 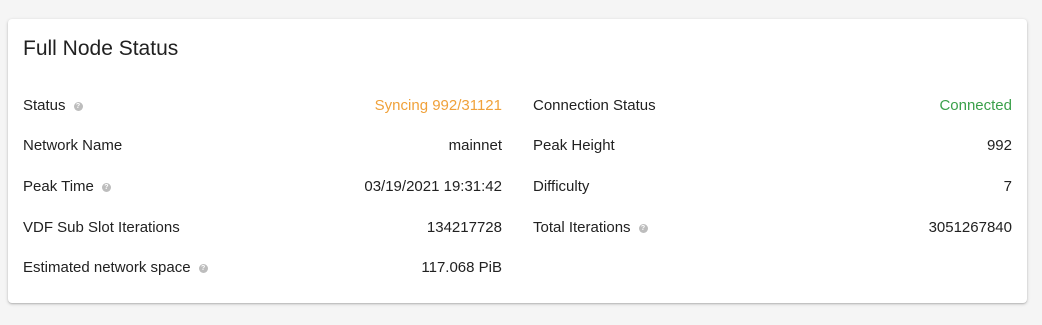 I want to click on peak-height-label: Peak Height, so click(x=574, y=146).